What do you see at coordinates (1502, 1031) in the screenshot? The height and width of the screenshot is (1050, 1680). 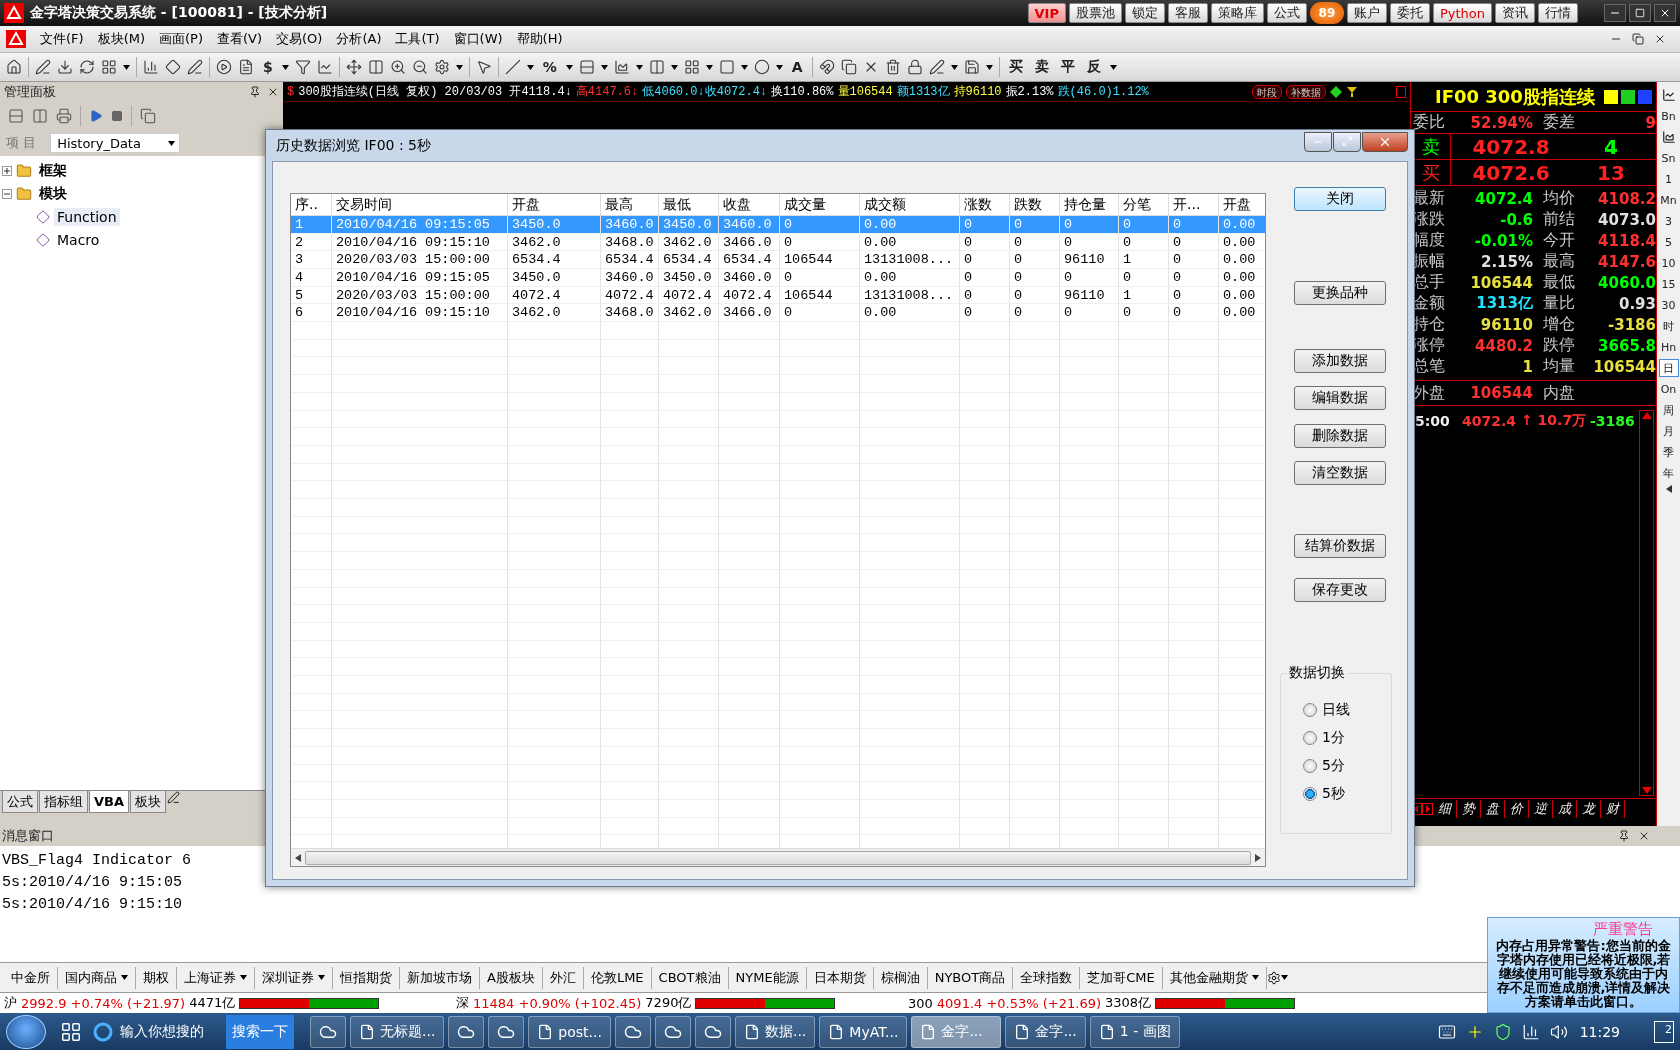 I see `shield-icon` at bounding box center [1502, 1031].